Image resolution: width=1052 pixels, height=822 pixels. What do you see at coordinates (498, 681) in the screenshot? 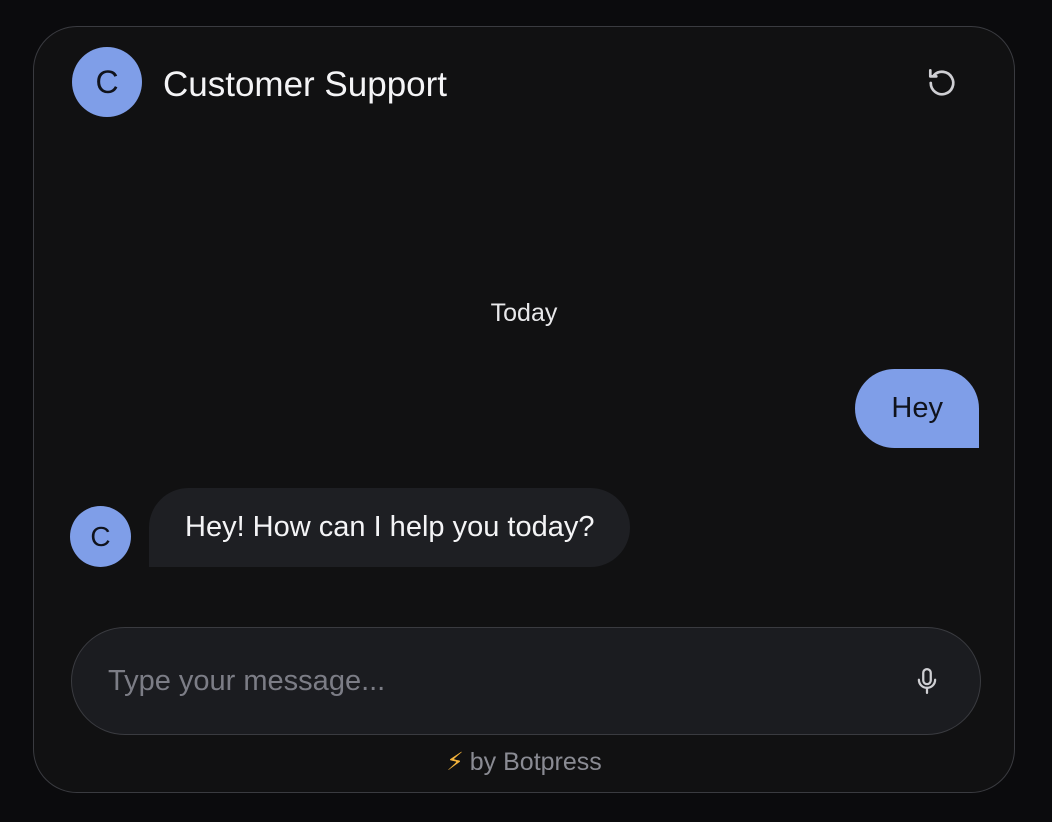
I see `message-input` at bounding box center [498, 681].